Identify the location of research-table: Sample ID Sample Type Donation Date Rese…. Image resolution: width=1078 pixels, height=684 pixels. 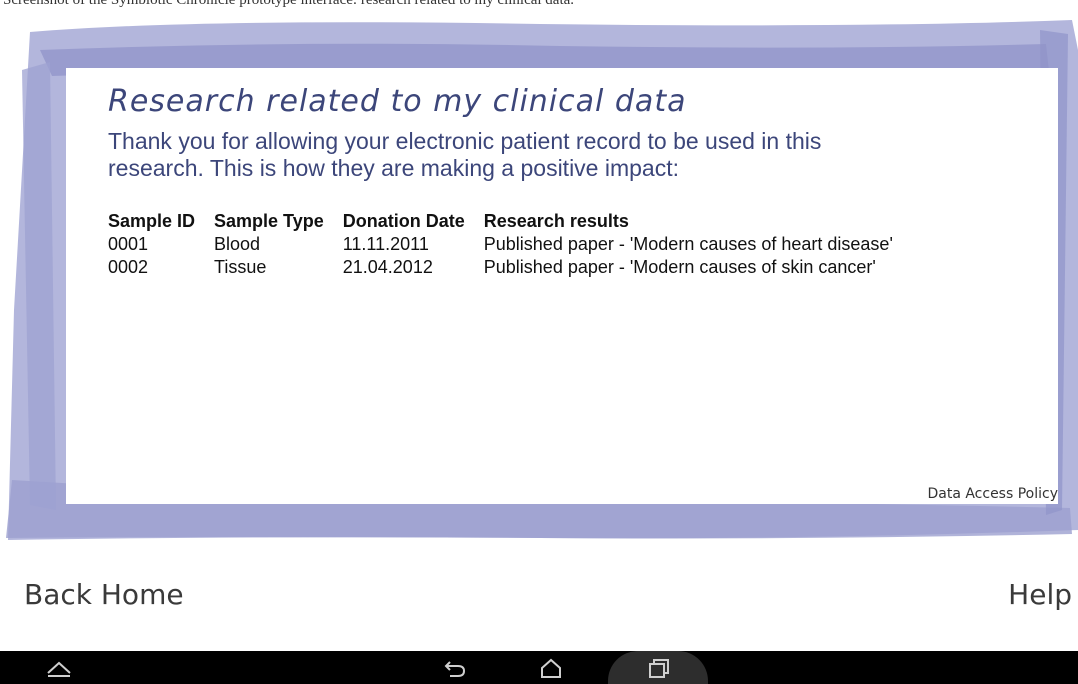
(507, 244).